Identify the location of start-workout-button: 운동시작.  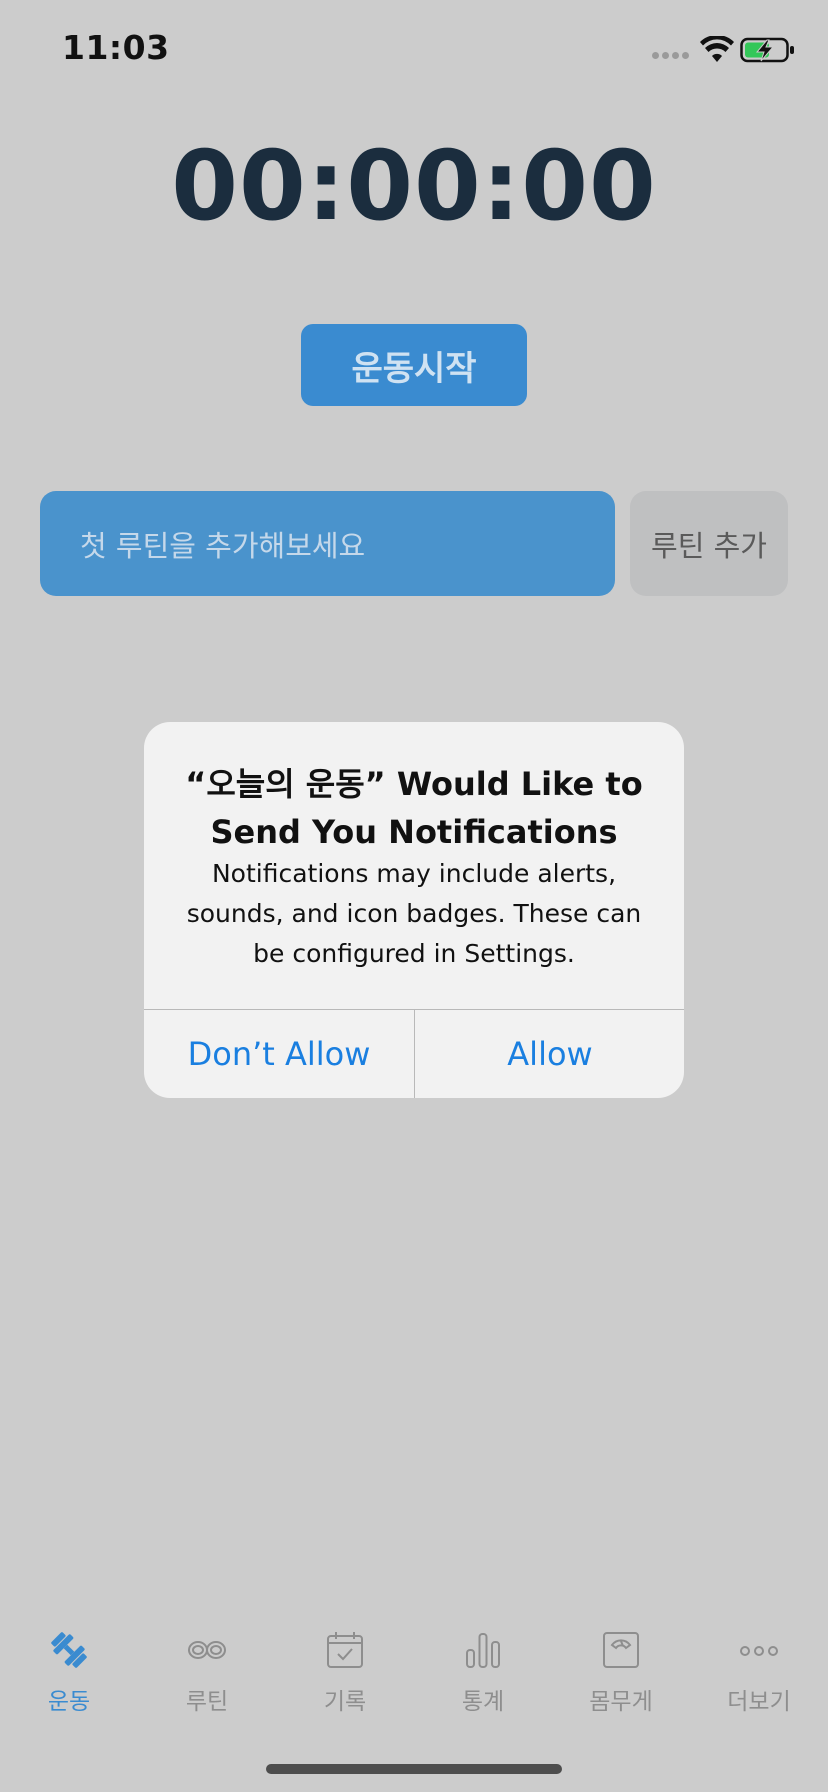
(414, 365).